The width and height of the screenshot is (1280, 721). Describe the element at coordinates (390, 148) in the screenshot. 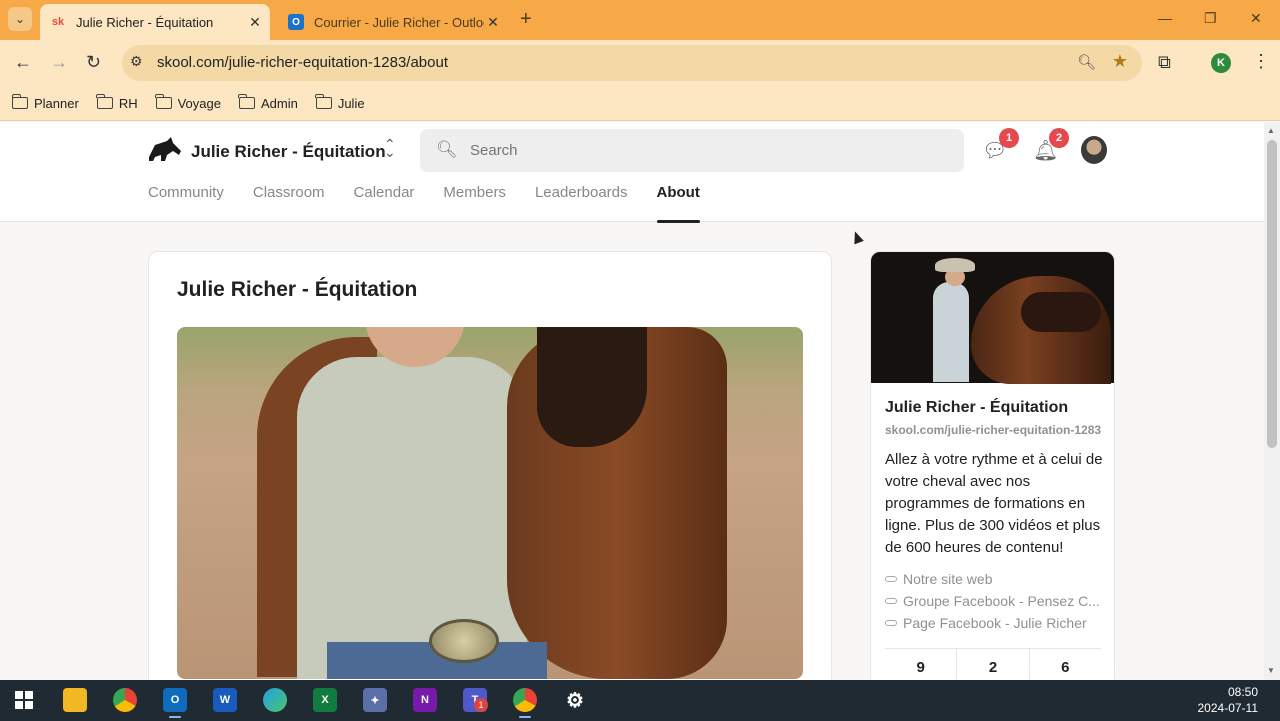

I see `group-switcher-icon: ⌃ ⌄` at that location.